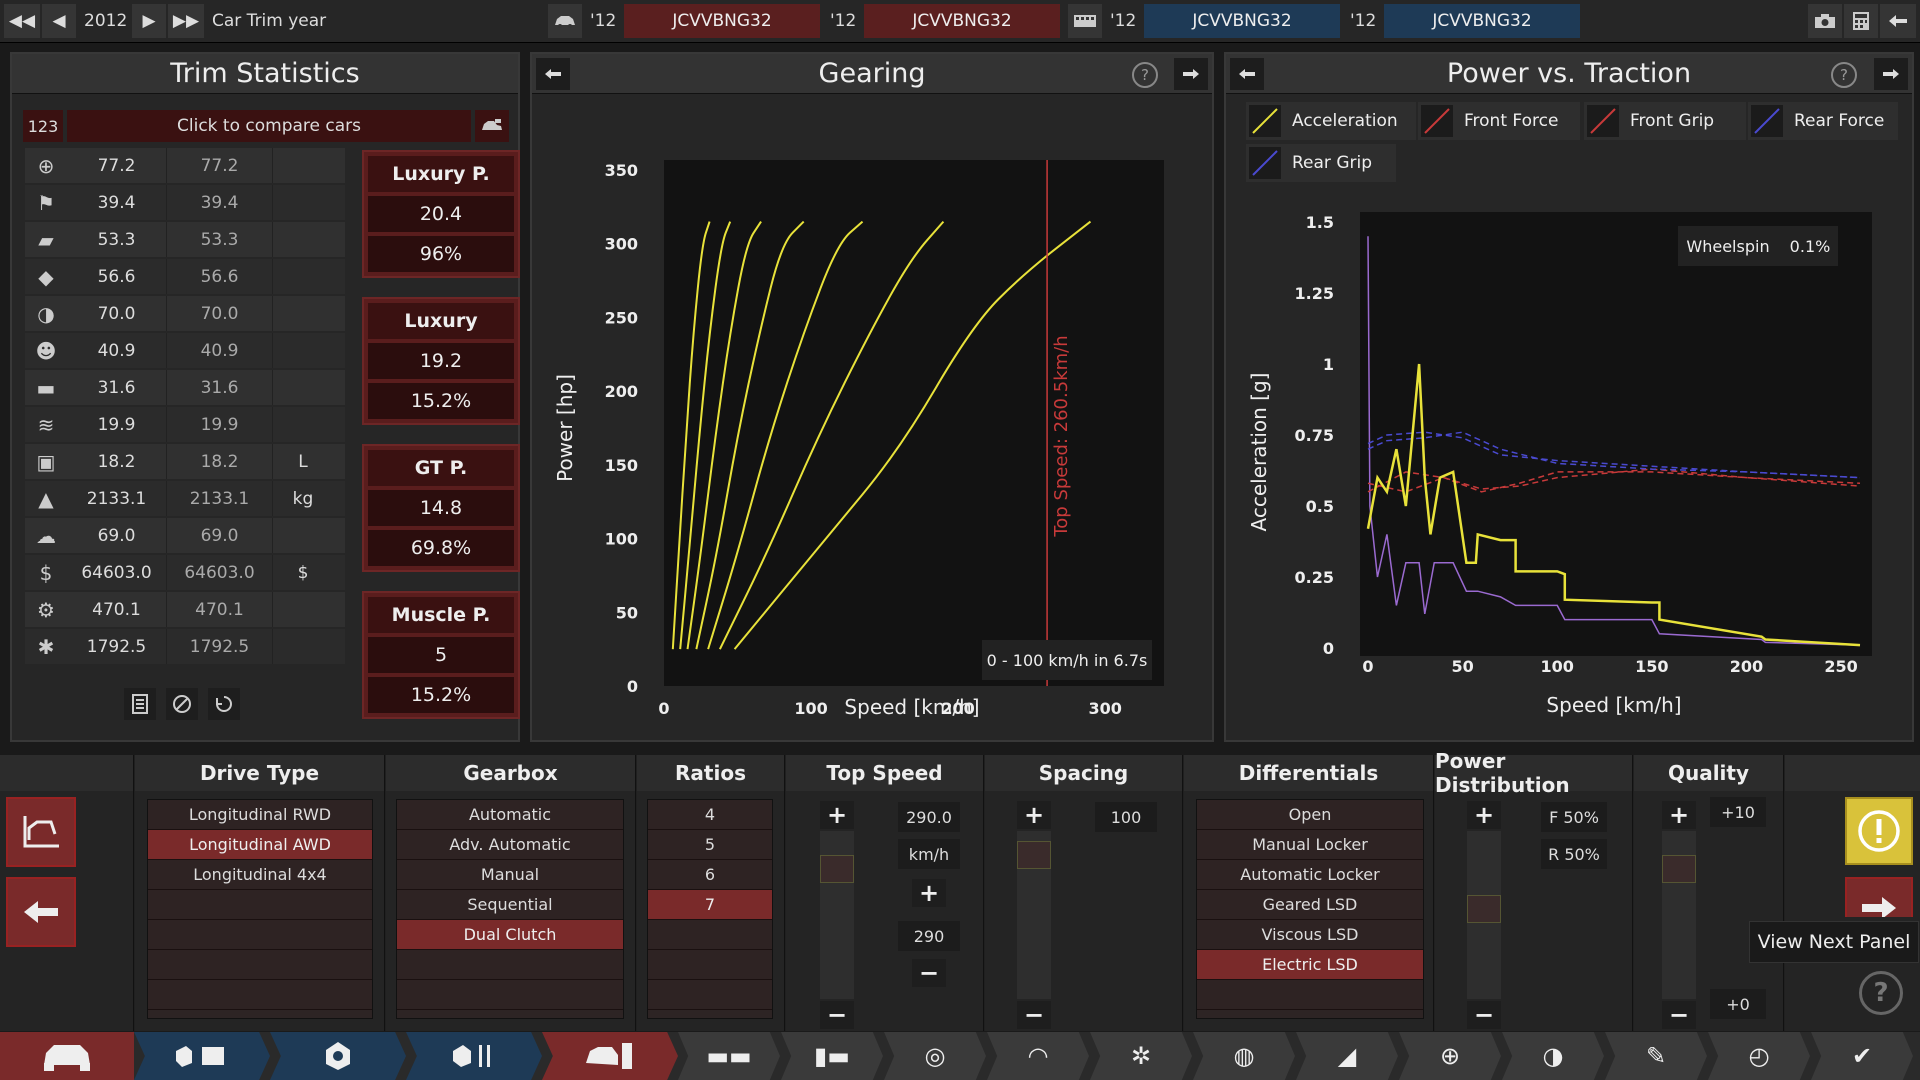 The height and width of the screenshot is (1080, 1920). I want to click on option-item: 6, so click(710, 875).